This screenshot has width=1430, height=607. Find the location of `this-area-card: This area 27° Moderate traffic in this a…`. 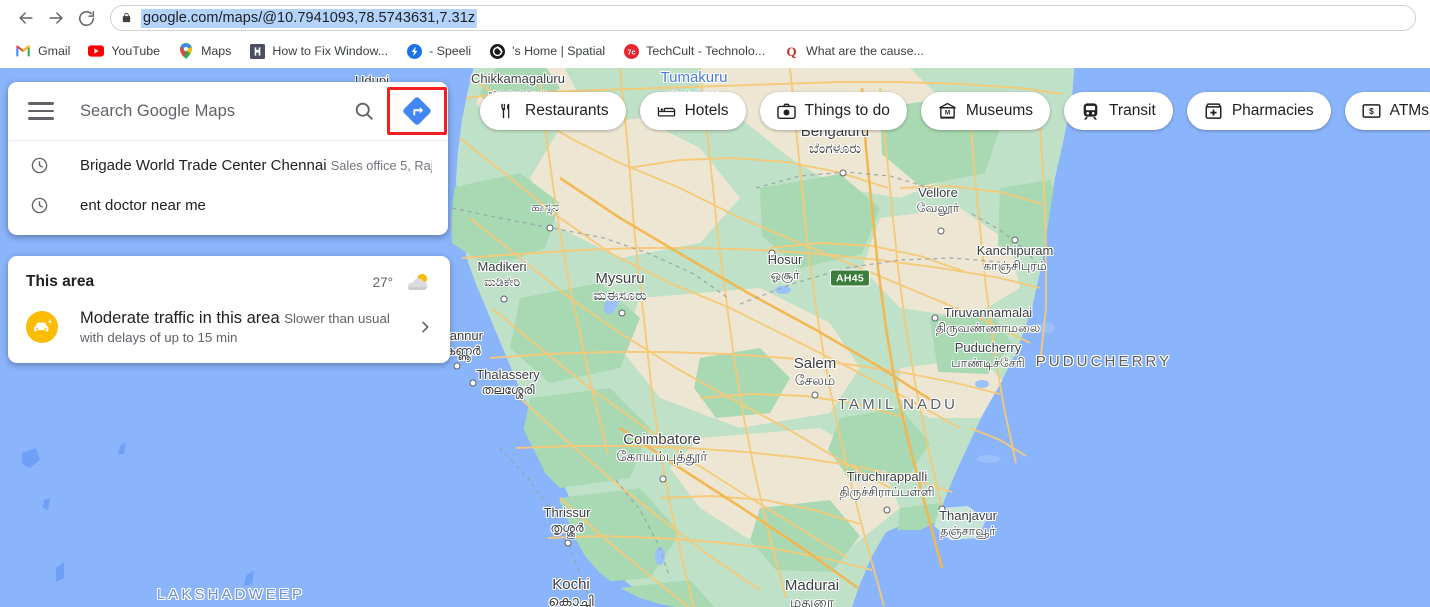

this-area-card: This area 27° Moderate traffic in this a… is located at coordinates (229, 309).